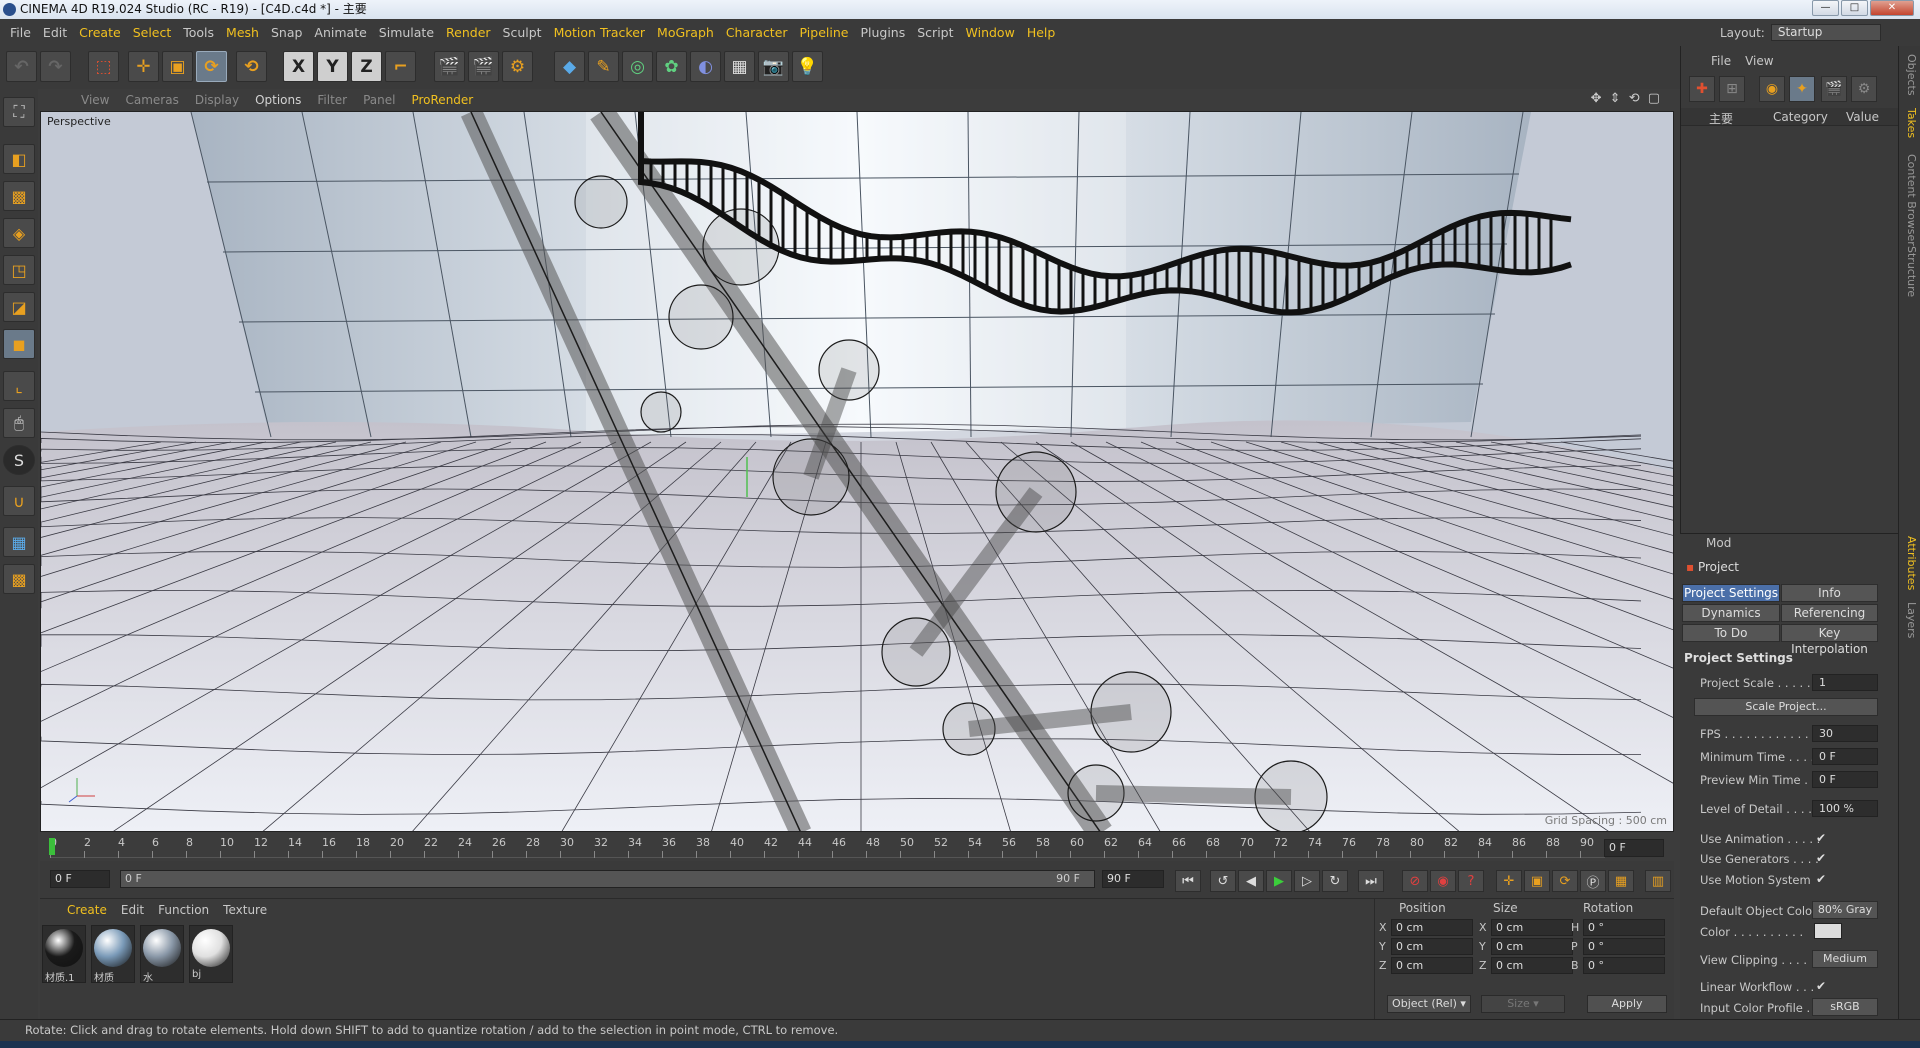 The height and width of the screenshot is (1048, 1920). What do you see at coordinates (19, 112) in the screenshot?
I see `make-editable-icon: ⛶` at bounding box center [19, 112].